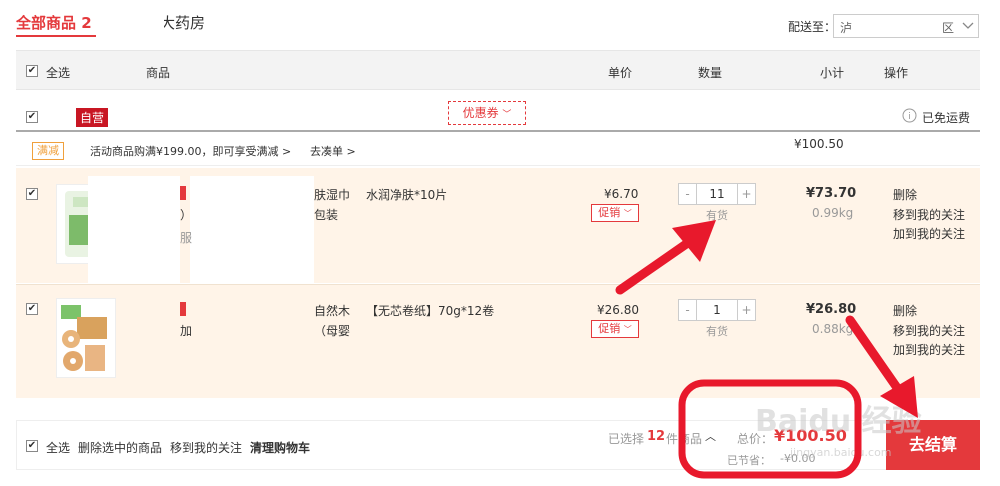 The height and width of the screenshot is (486, 1000). I want to click on total-highlight-circle, so click(770, 429).